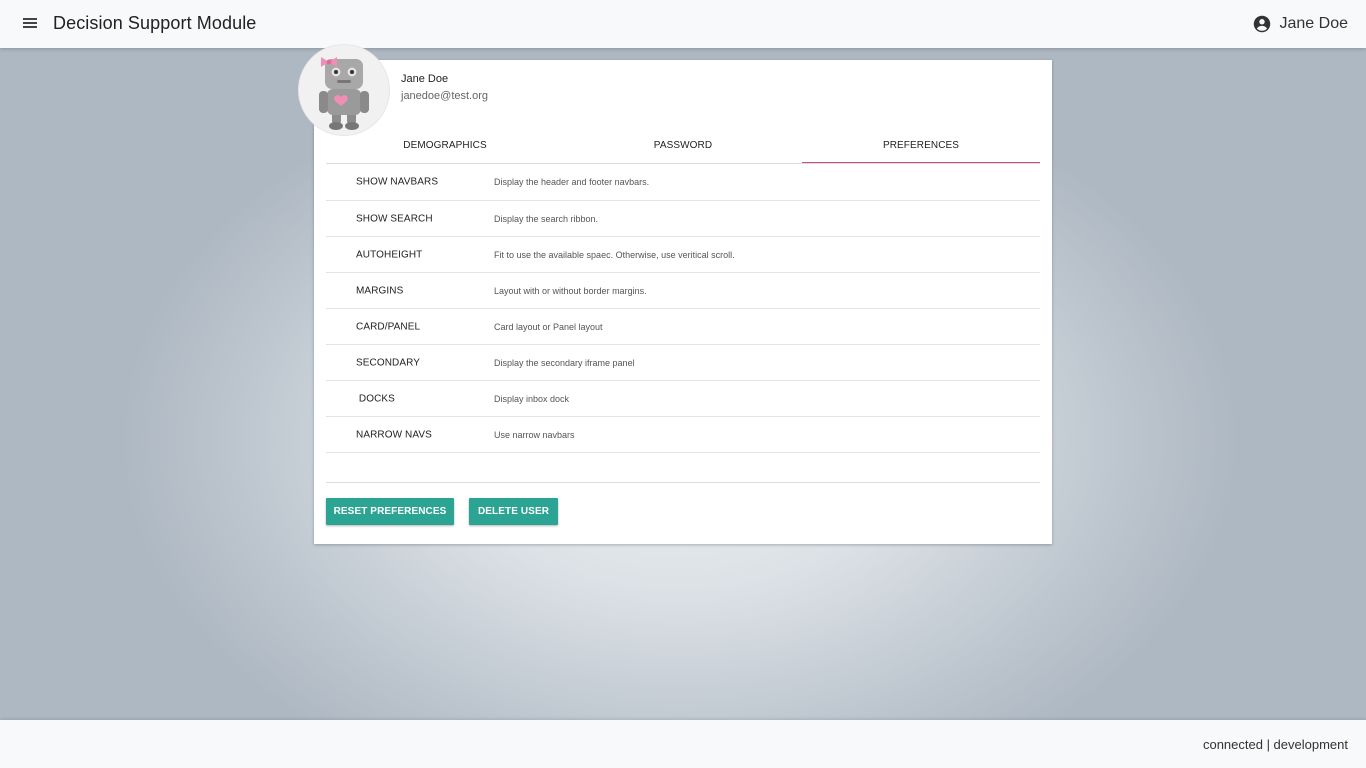  What do you see at coordinates (1275, 744) in the screenshot?
I see `connection-status: connected | development` at bounding box center [1275, 744].